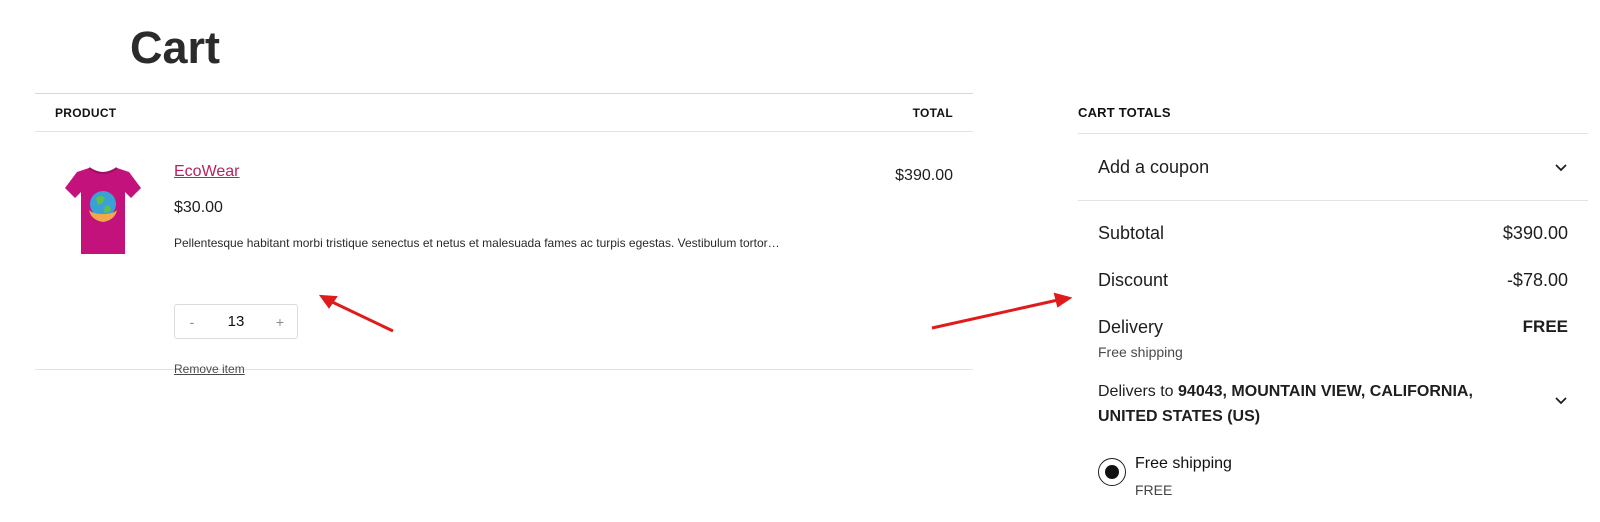 This screenshot has width=1600, height=522. What do you see at coordinates (356, 313) in the screenshot?
I see `annotation-arrow-quantity` at bounding box center [356, 313].